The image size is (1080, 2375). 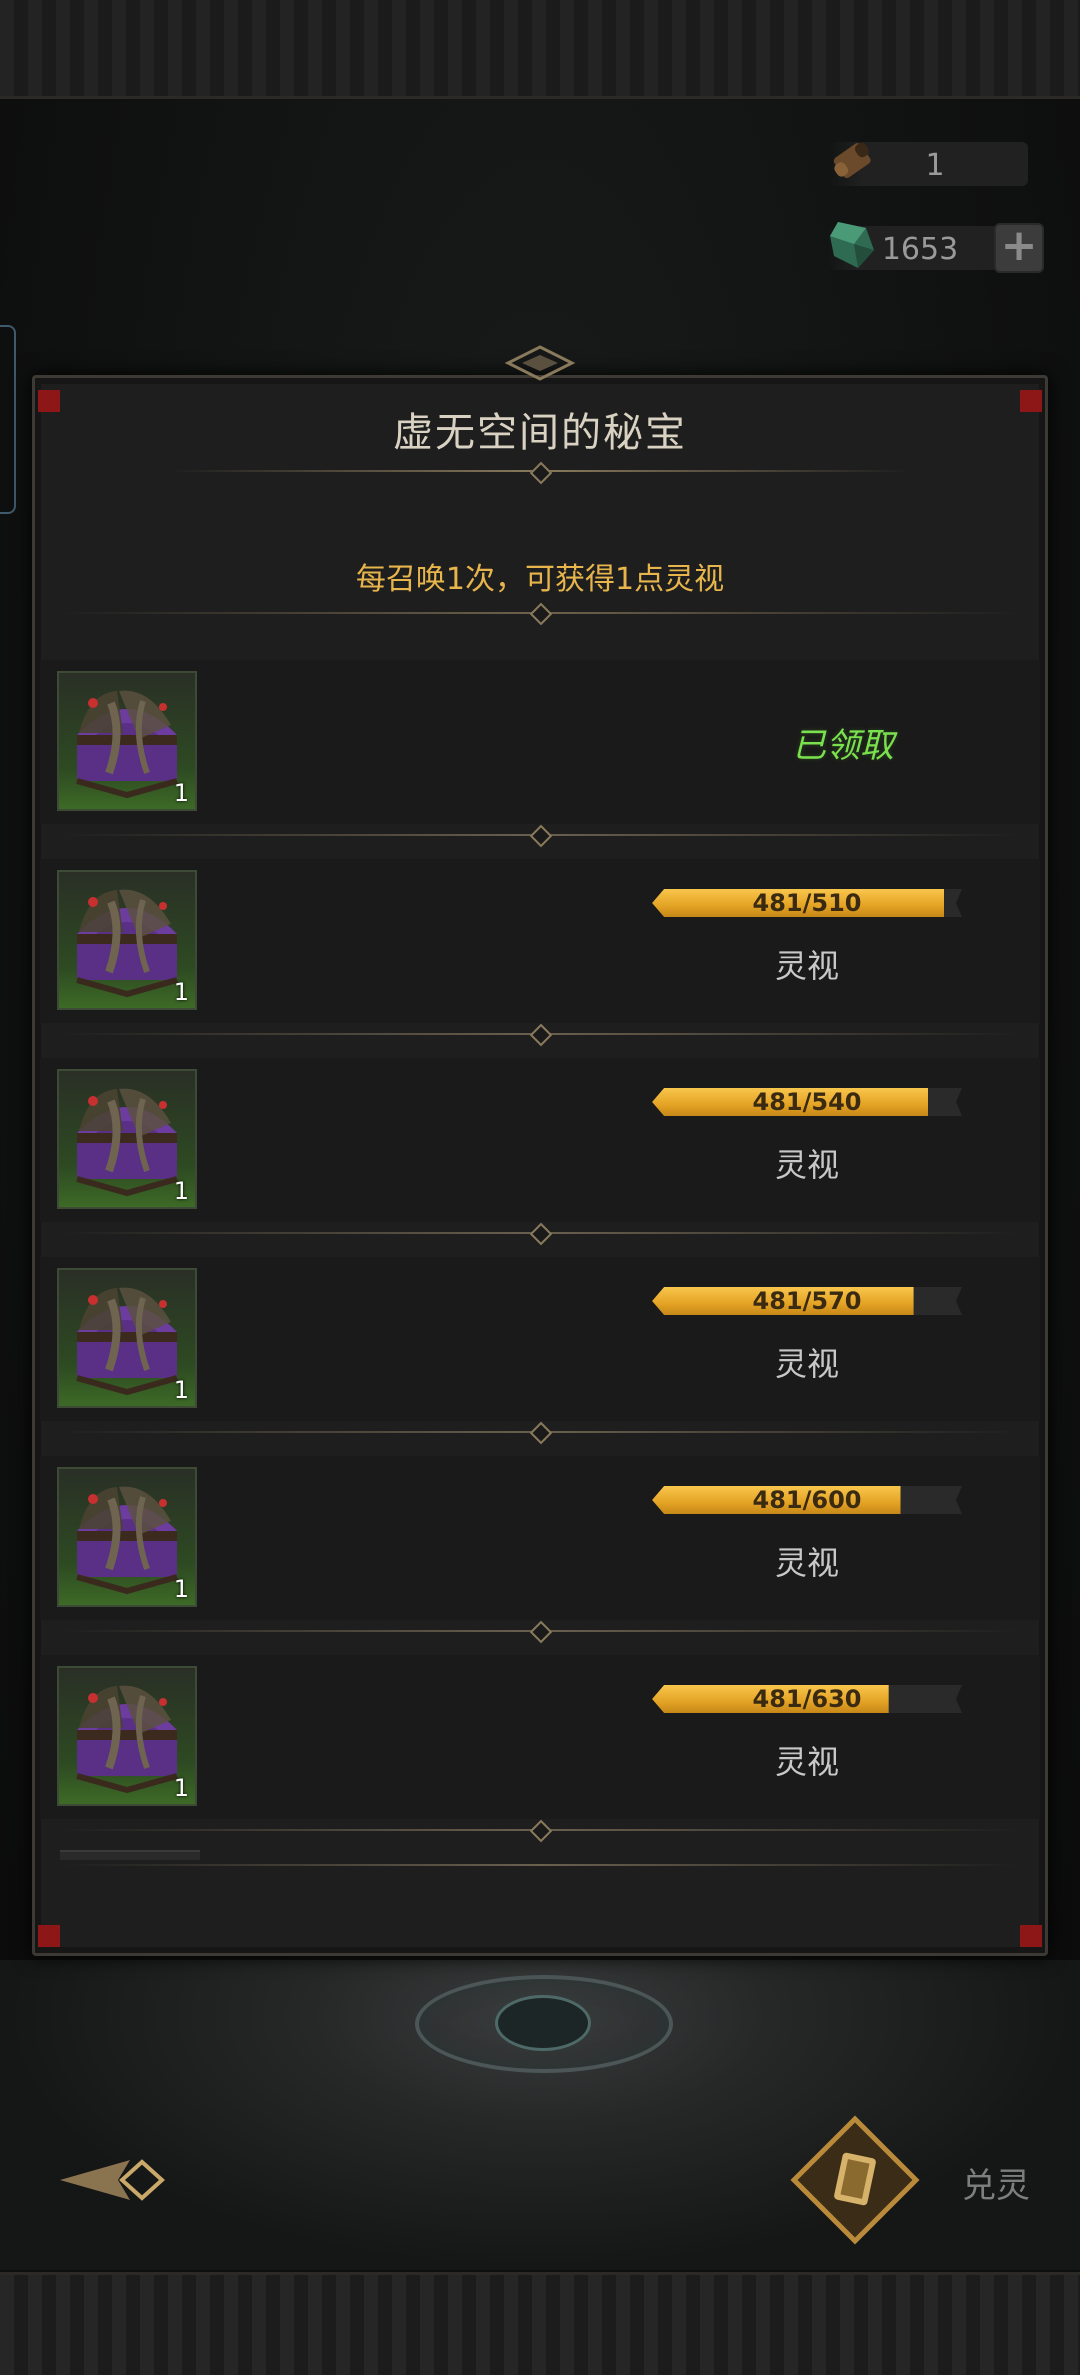 I want to click on progress-text: 481/510, so click(x=807, y=903).